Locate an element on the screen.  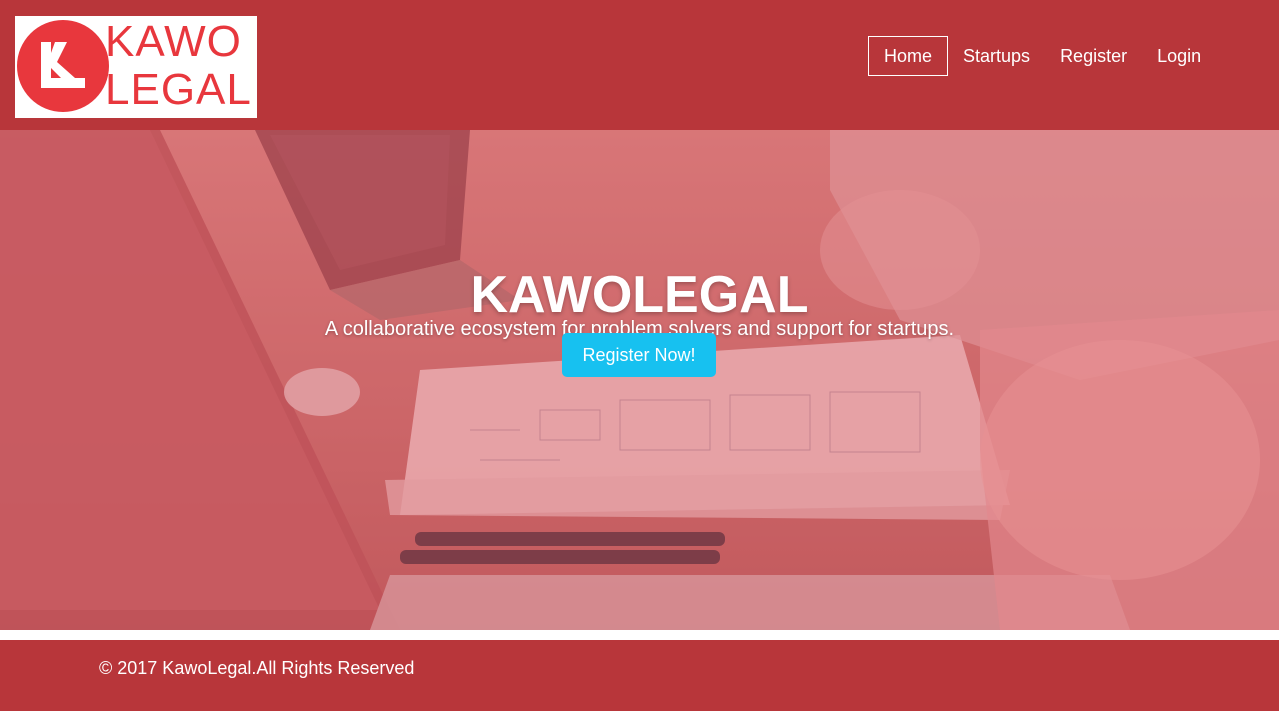
kl-monogram-icon is located at coordinates (63, 65).